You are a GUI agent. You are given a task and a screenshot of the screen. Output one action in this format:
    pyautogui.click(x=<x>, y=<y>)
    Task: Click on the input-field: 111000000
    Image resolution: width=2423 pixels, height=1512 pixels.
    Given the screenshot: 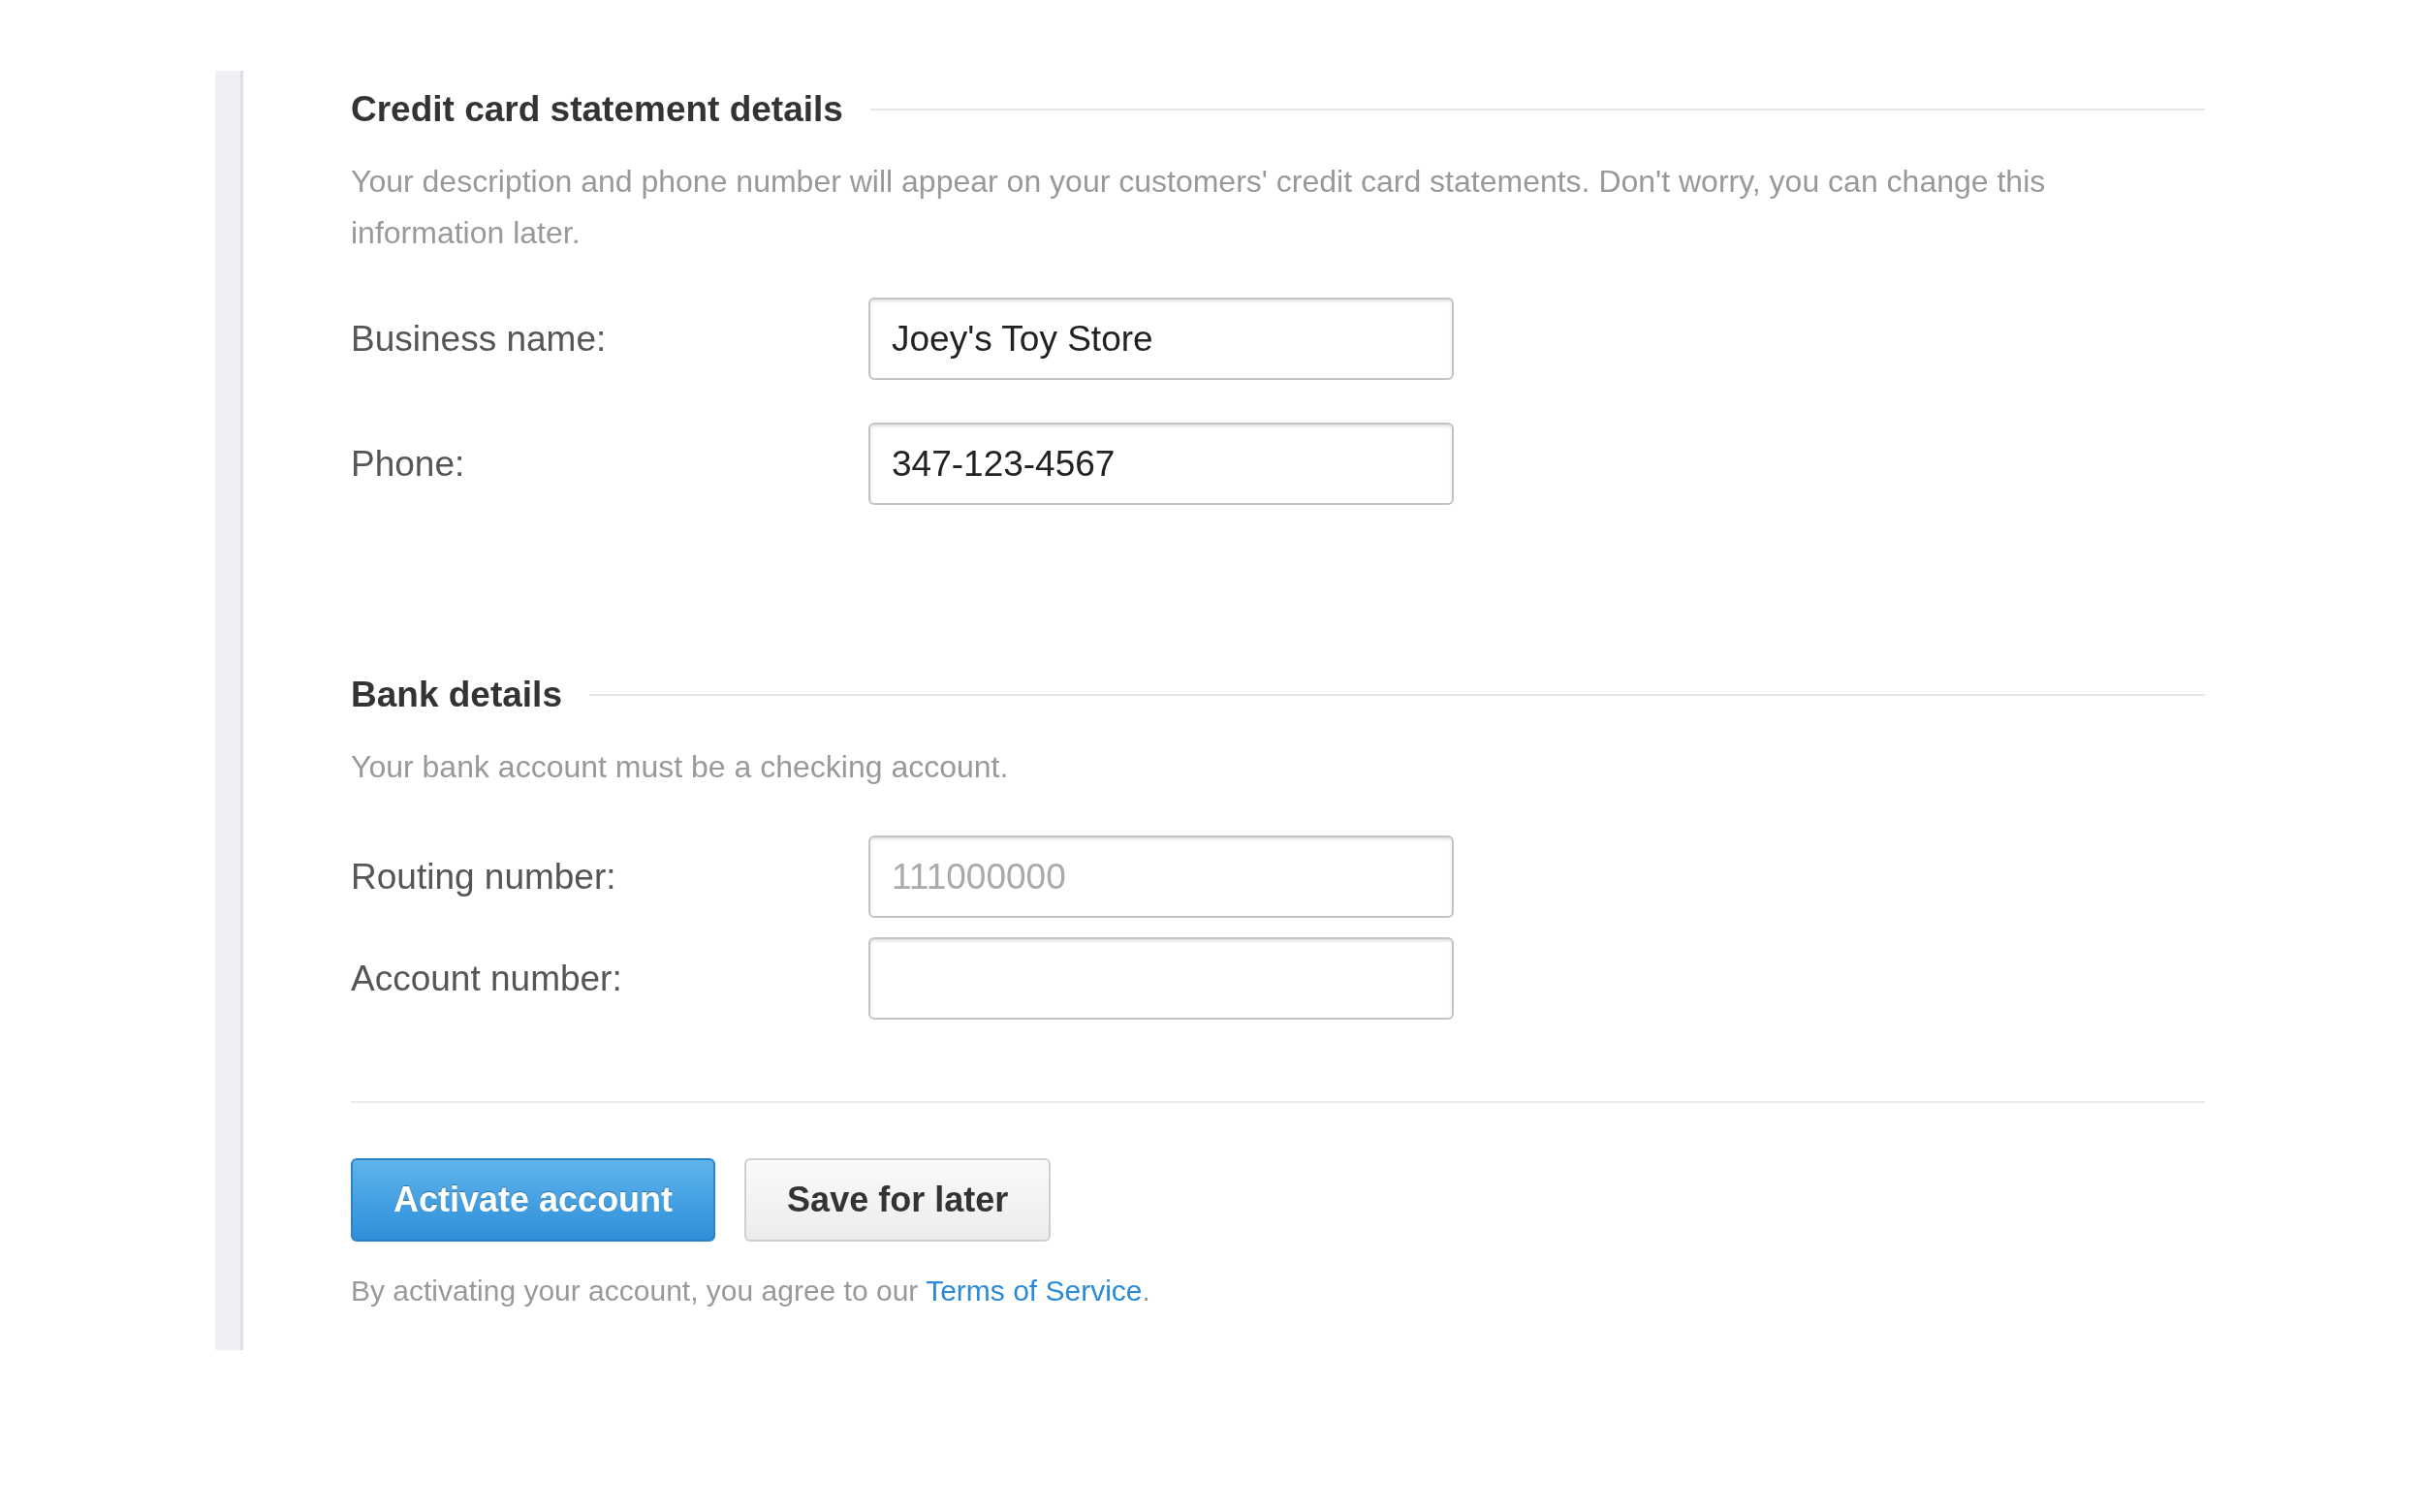 What is the action you would take?
    pyautogui.click(x=1161, y=876)
    